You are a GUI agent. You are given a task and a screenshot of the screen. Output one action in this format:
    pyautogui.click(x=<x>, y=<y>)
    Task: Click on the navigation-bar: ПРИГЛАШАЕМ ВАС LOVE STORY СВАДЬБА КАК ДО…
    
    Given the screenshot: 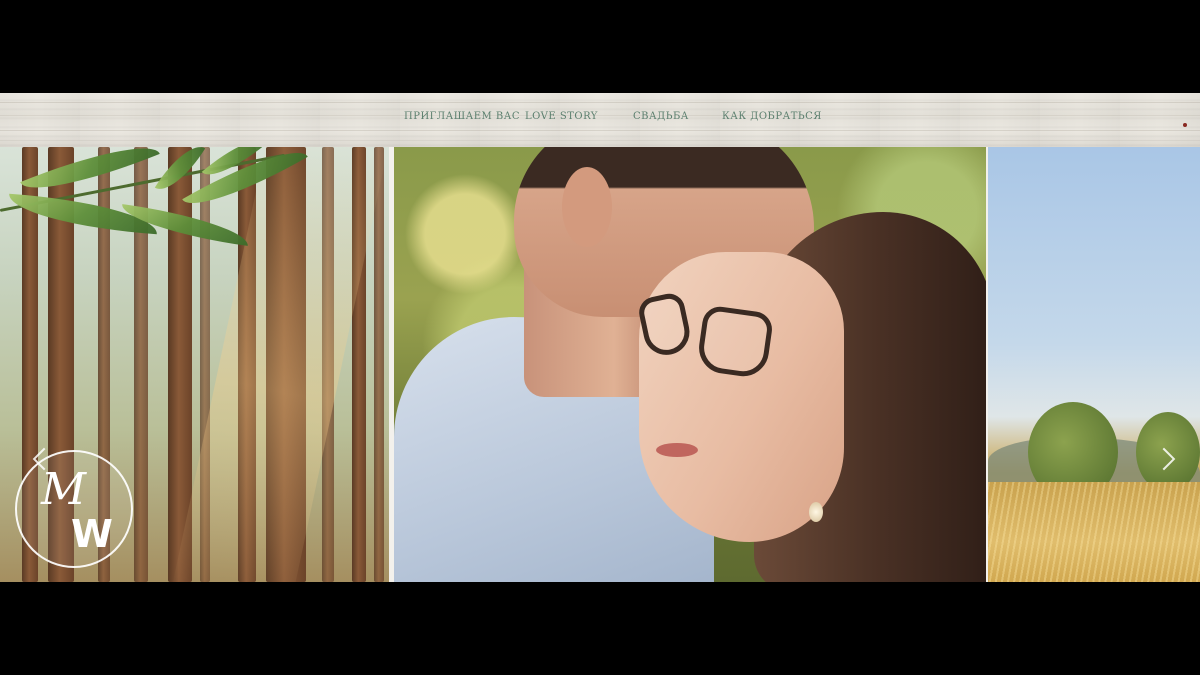 What is the action you would take?
    pyautogui.click(x=600, y=120)
    